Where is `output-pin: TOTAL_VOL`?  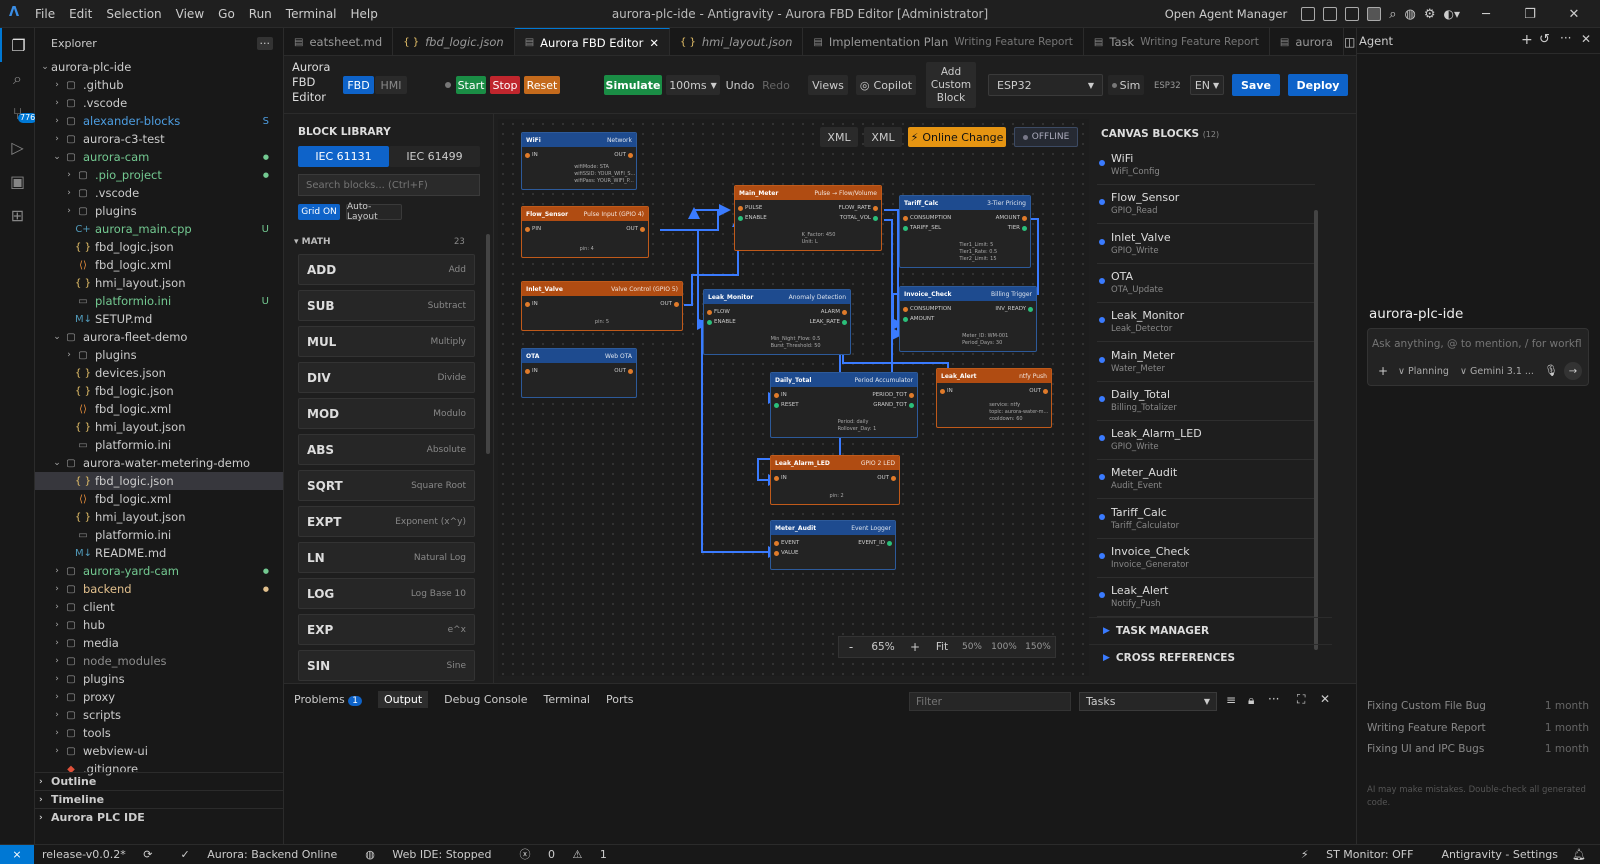 output-pin: TOTAL_VOL is located at coordinates (859, 218).